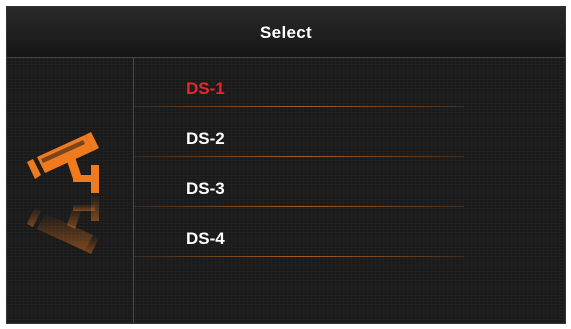 The height and width of the screenshot is (329, 571). I want to click on menu-item-ds-2: DS-2, so click(299, 132).